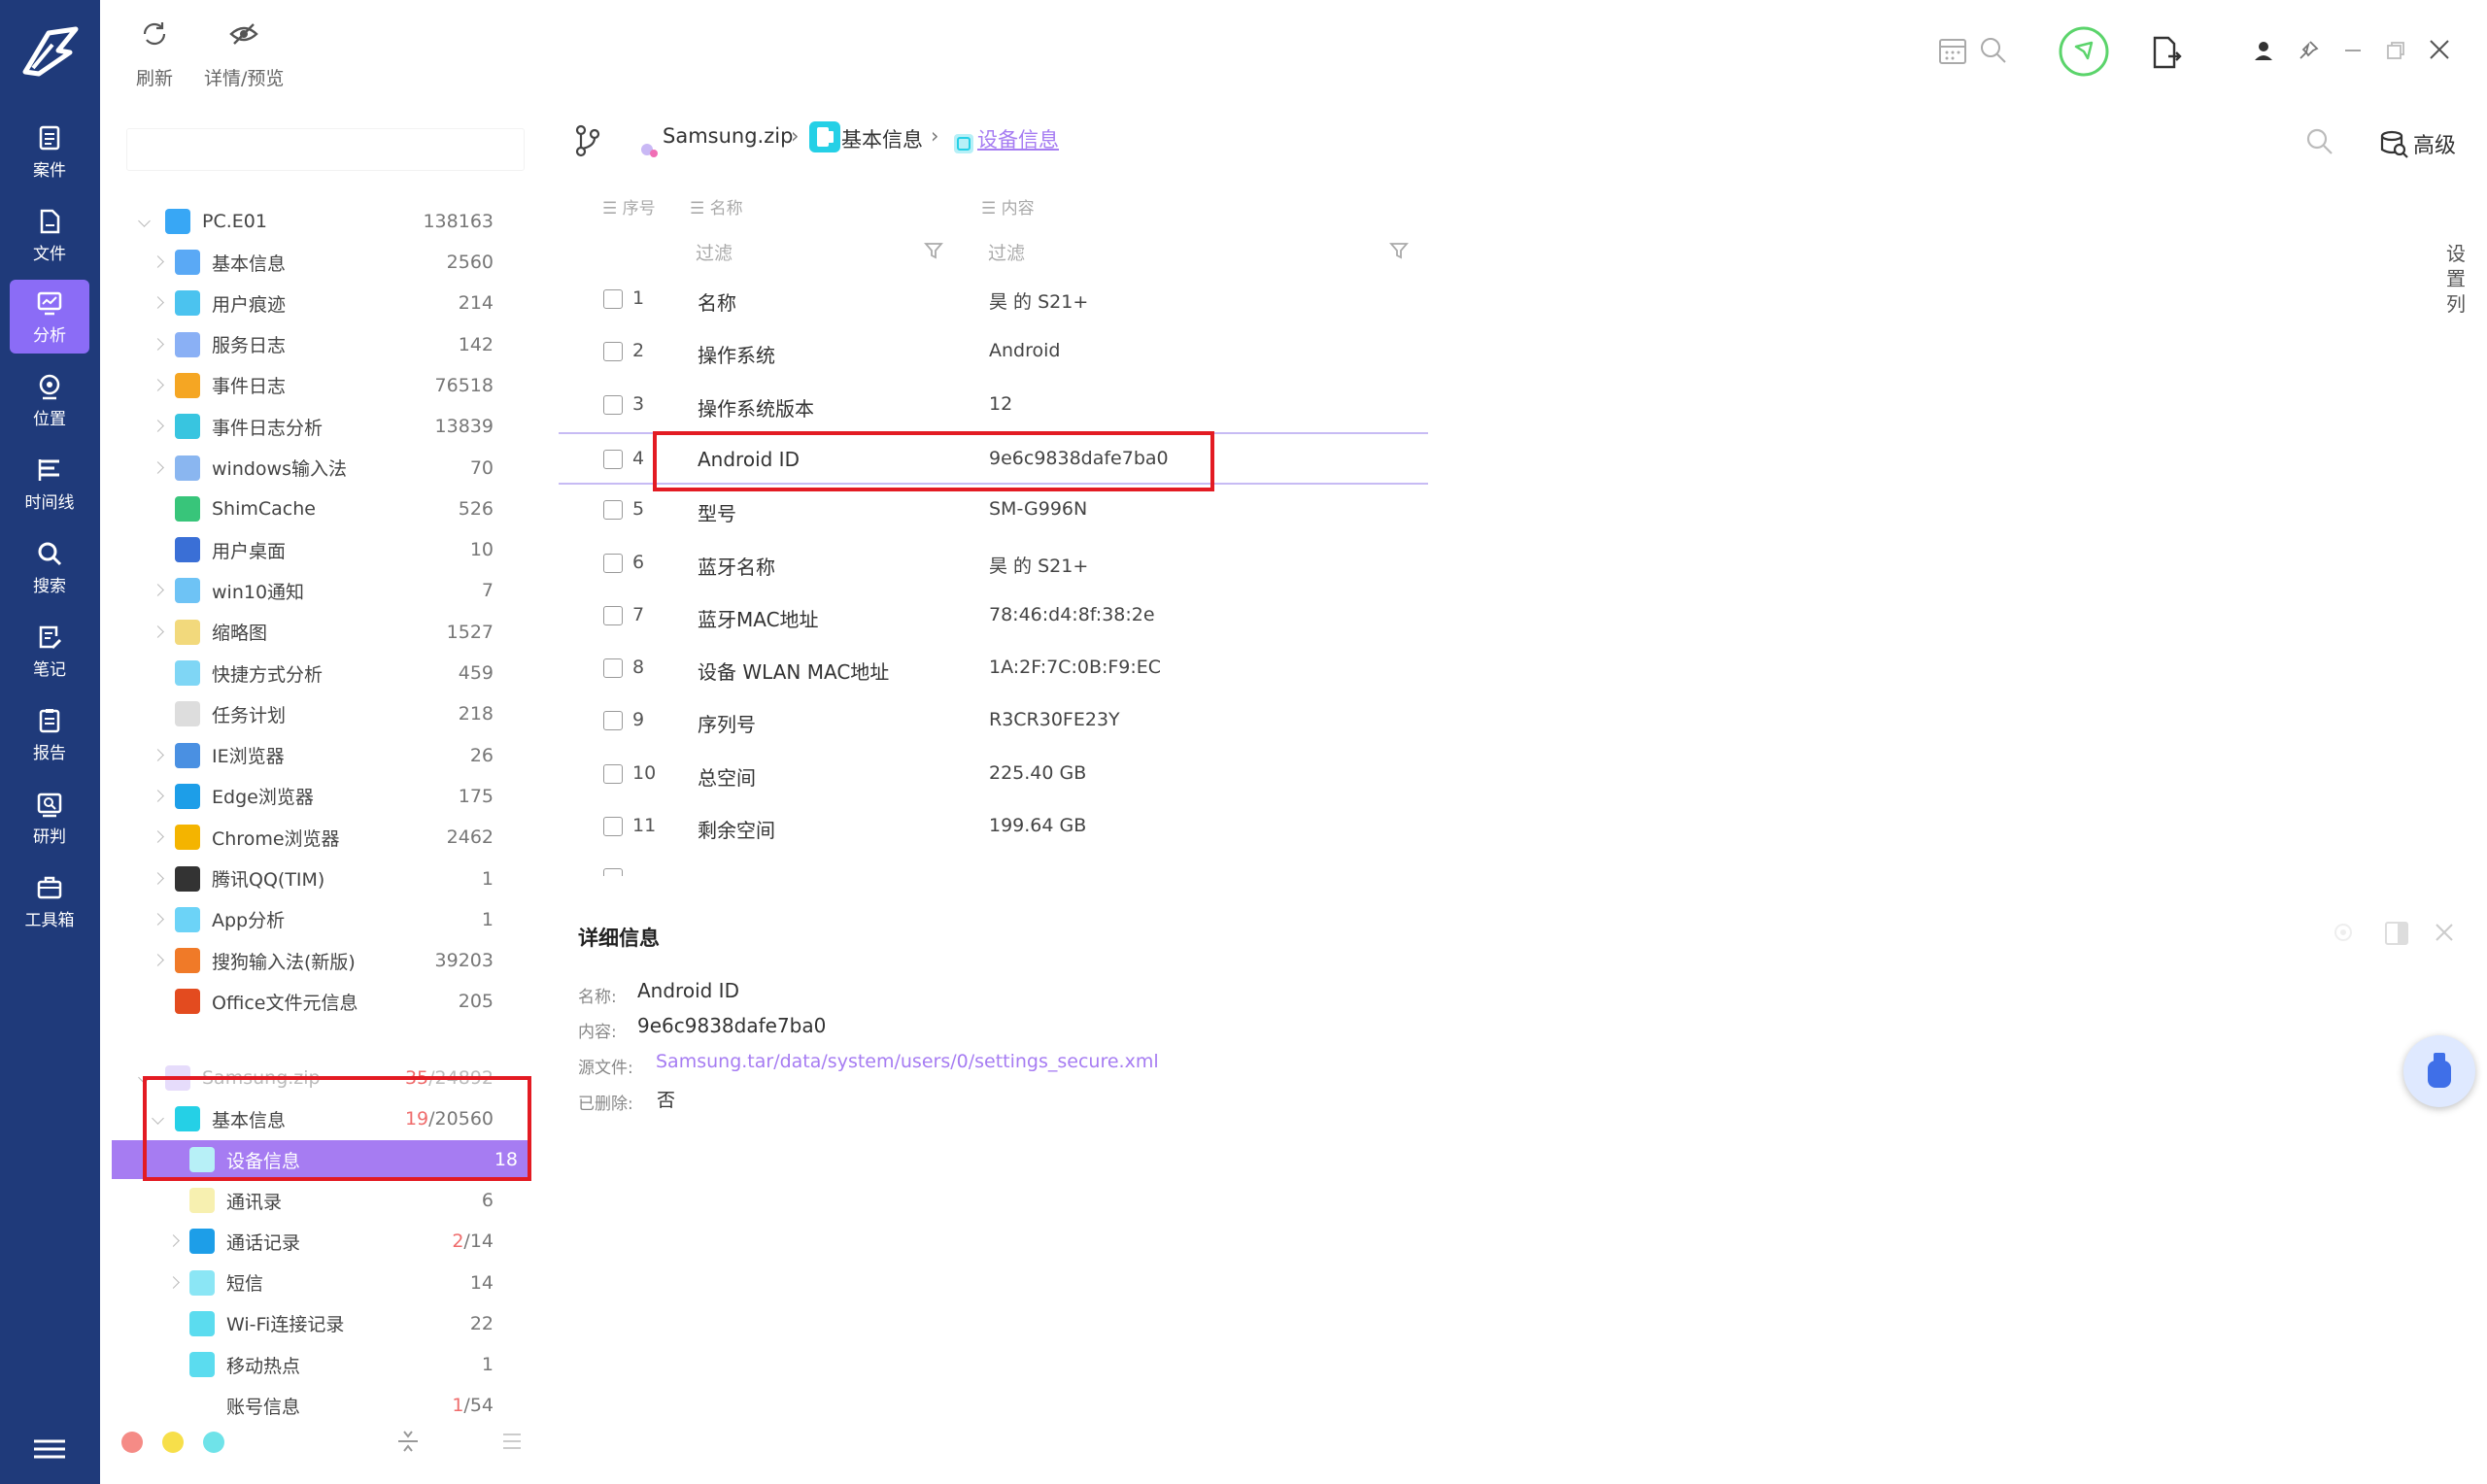 This screenshot has width=2487, height=1484. Describe the element at coordinates (993, 616) in the screenshot. I see `table-row: 7 蓝牙MAC地址 78:46:d4:8f:38:2e` at that location.